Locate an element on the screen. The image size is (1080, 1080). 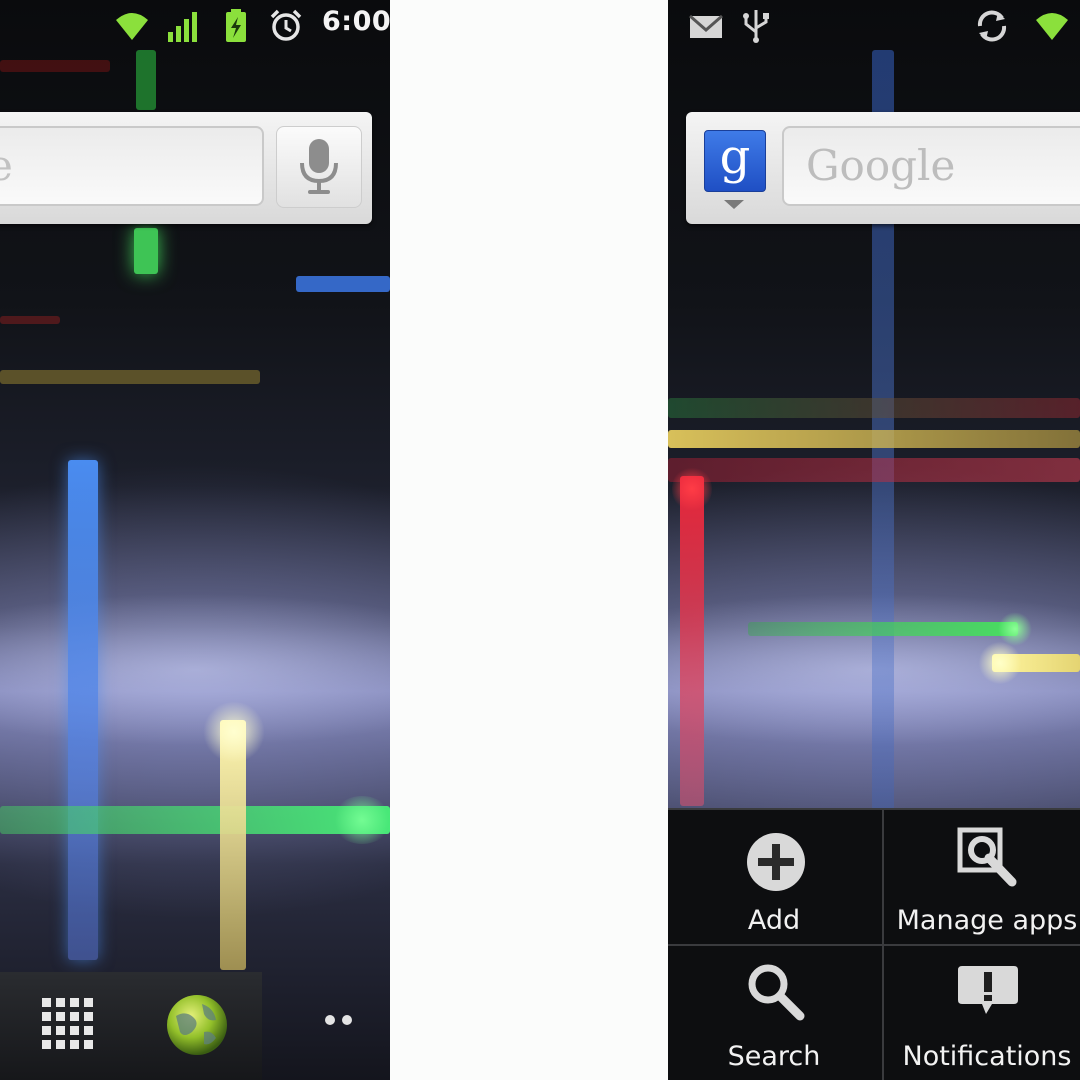
manage-apps-icon is located at coordinates (987, 857).